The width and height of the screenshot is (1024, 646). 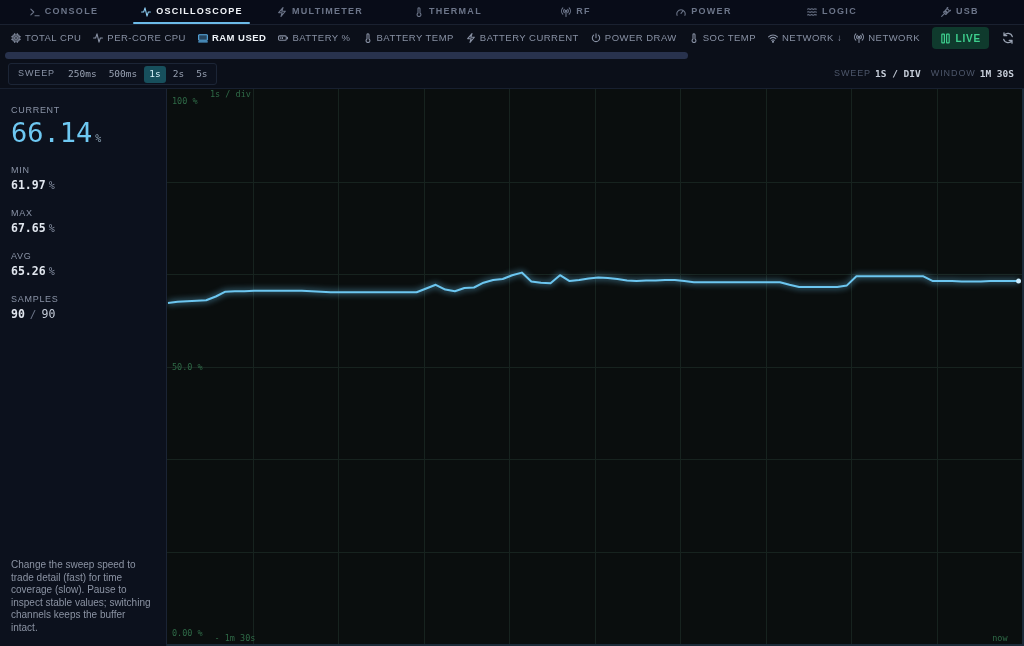 What do you see at coordinates (187, 632) in the screenshot?
I see `axis-label: 0.00 %` at bounding box center [187, 632].